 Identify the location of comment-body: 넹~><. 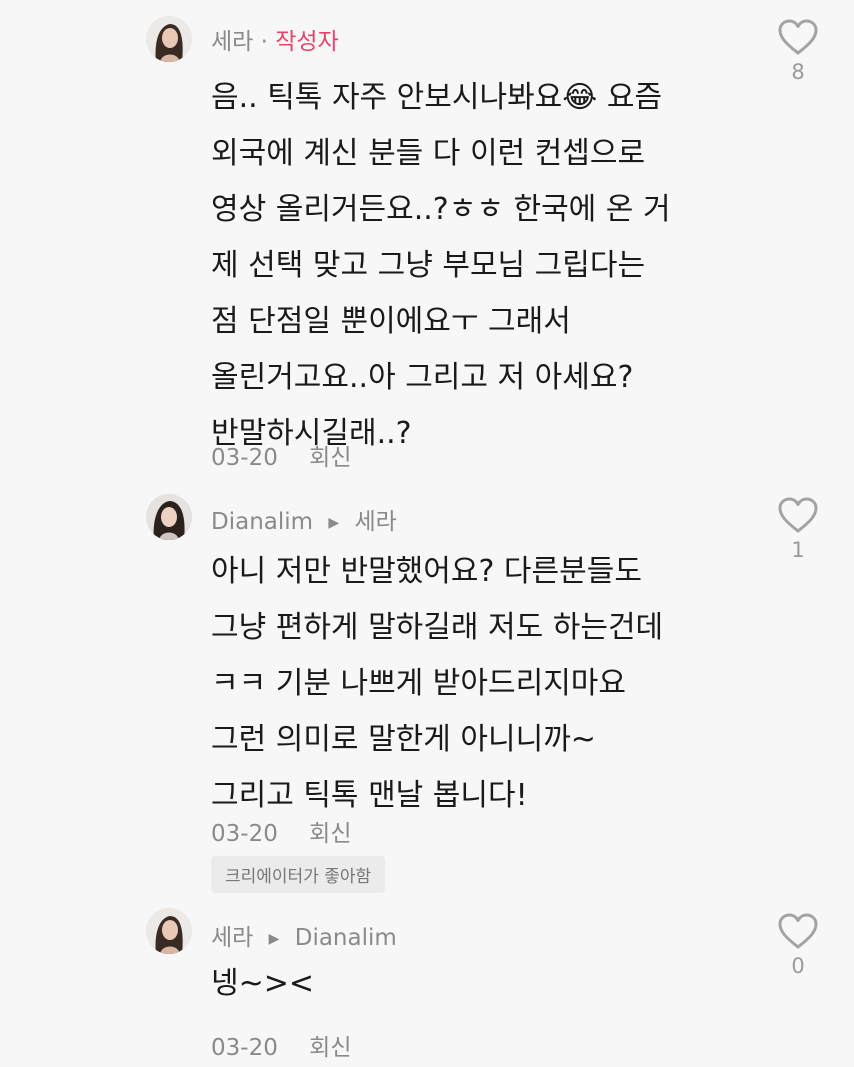
(491, 984).